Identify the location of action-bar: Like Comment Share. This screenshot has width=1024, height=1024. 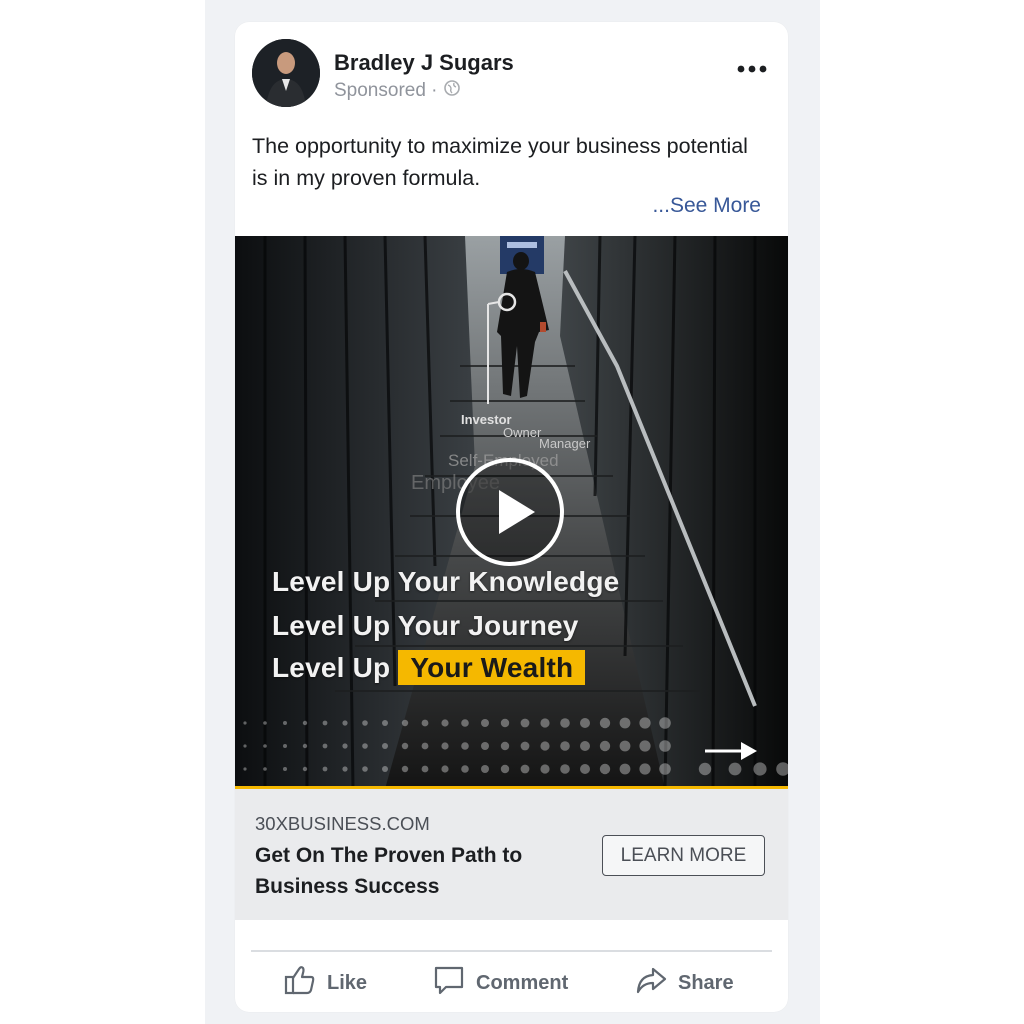
(511, 983).